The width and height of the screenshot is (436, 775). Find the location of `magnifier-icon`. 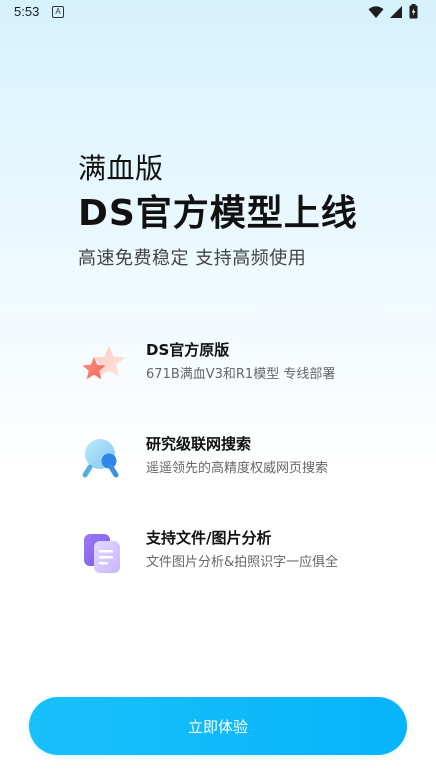

magnifier-icon is located at coordinates (103, 459).